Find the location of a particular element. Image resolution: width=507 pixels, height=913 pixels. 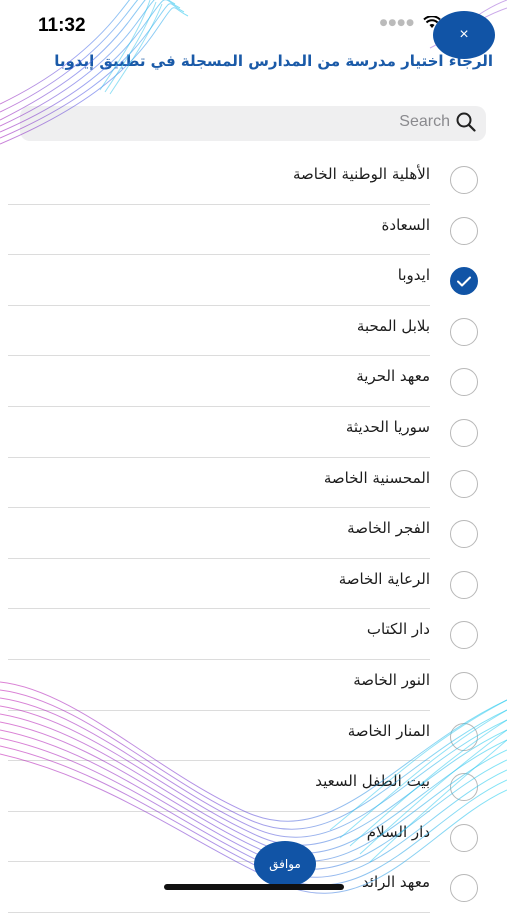

school-name: الرعاية الخاصة is located at coordinates (384, 578).